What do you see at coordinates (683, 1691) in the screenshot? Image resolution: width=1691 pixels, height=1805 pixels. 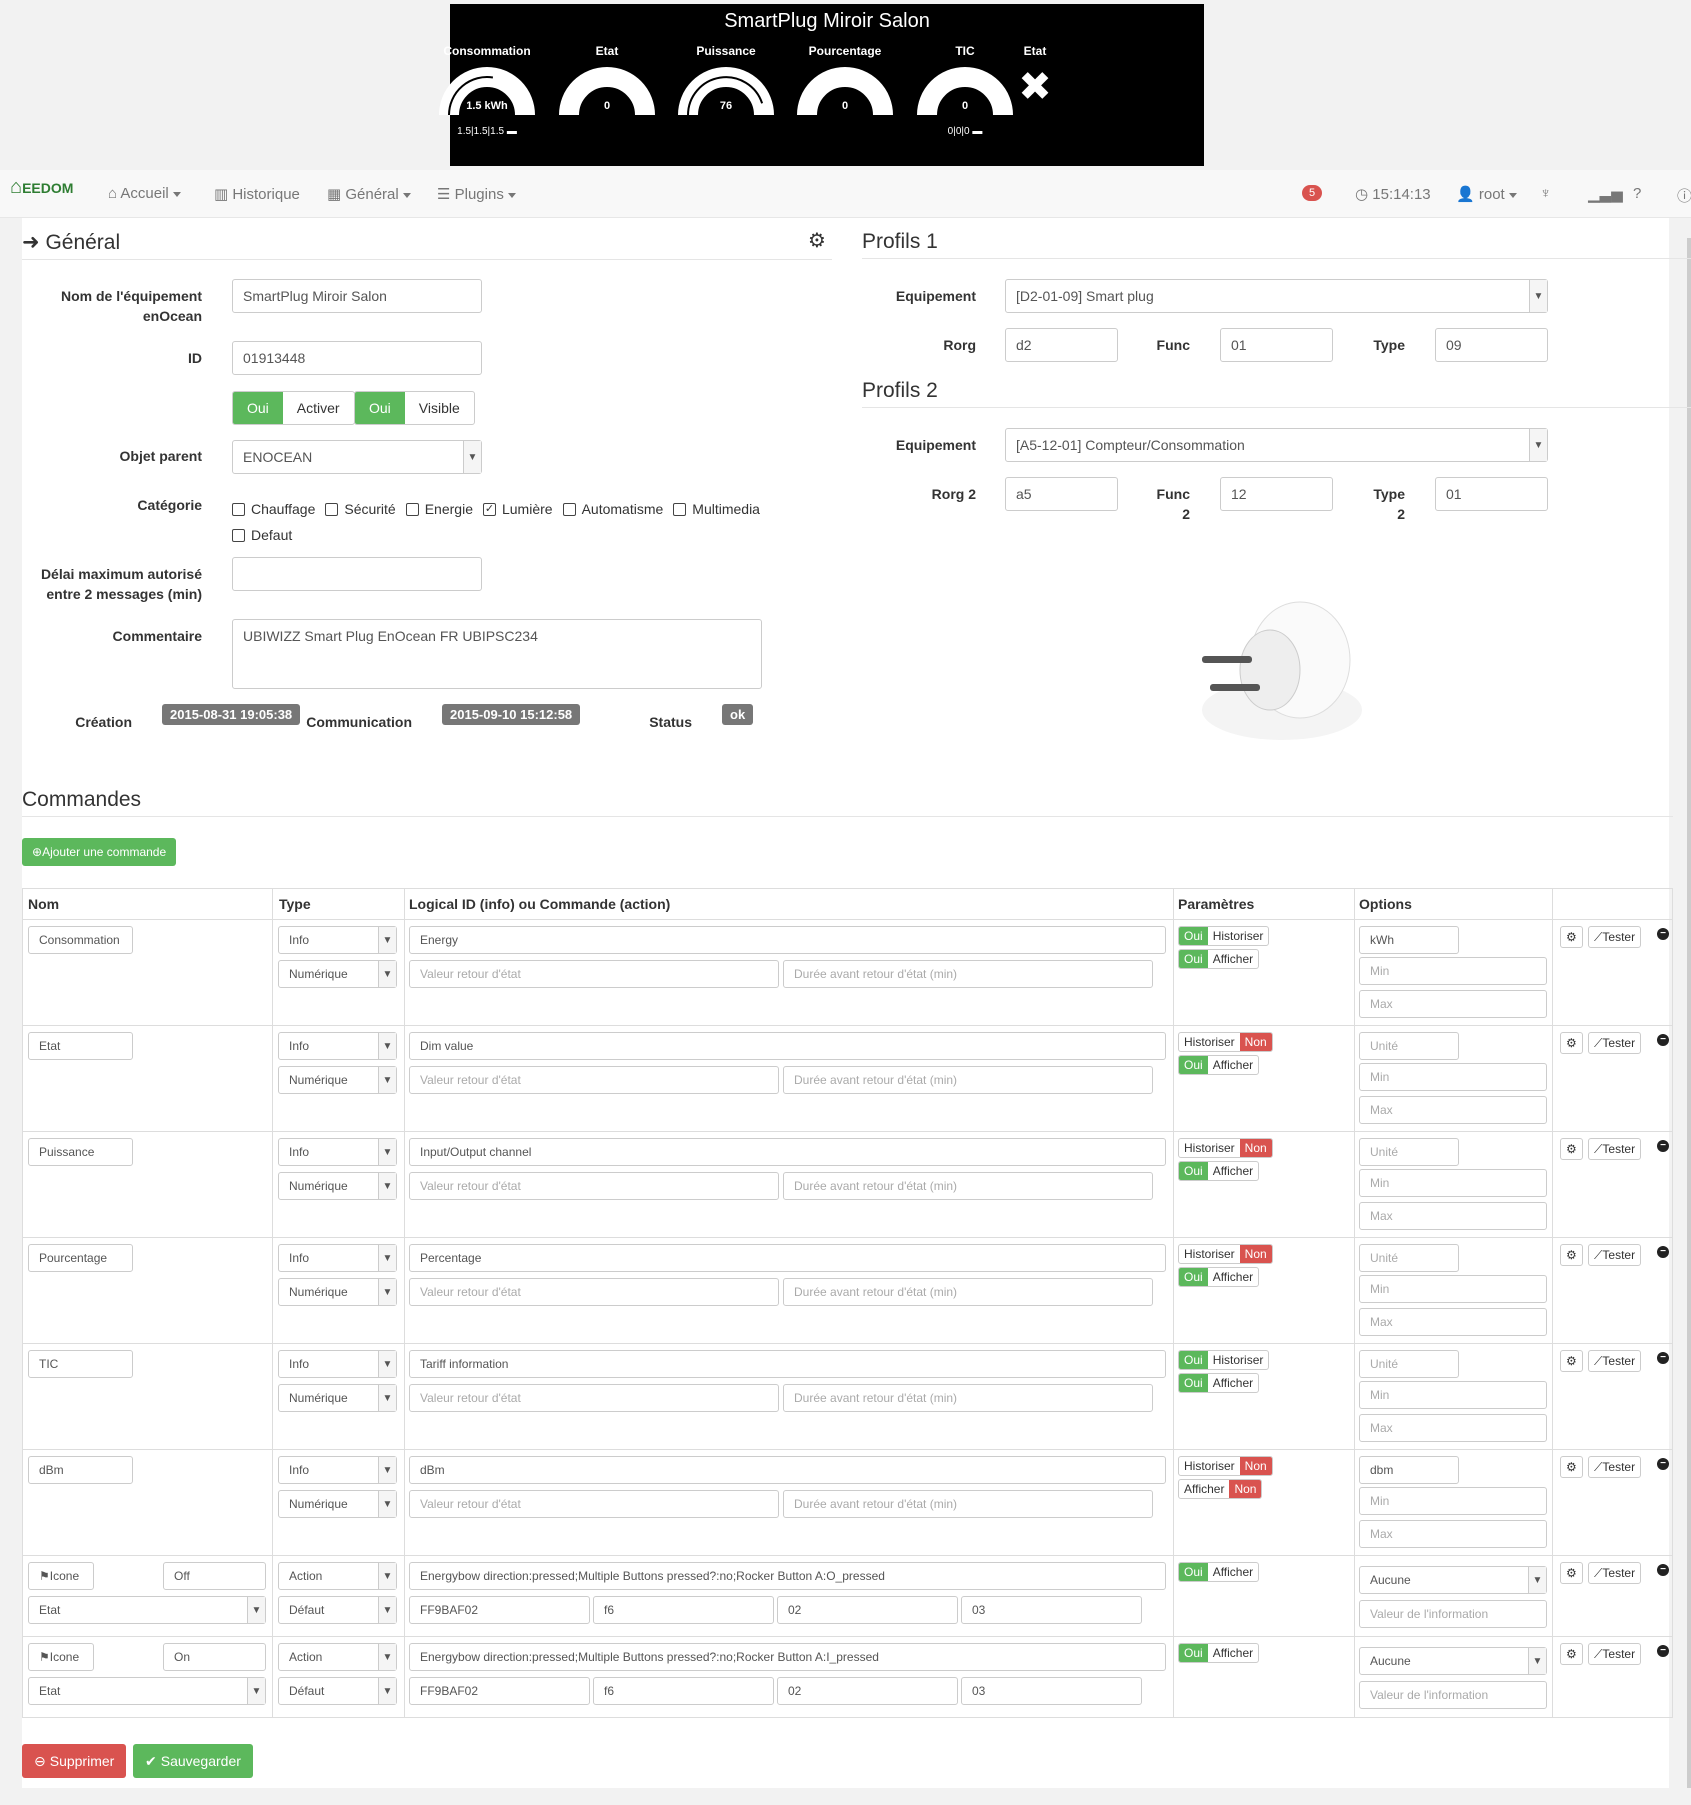 I see `cmd-field-2: f6` at bounding box center [683, 1691].